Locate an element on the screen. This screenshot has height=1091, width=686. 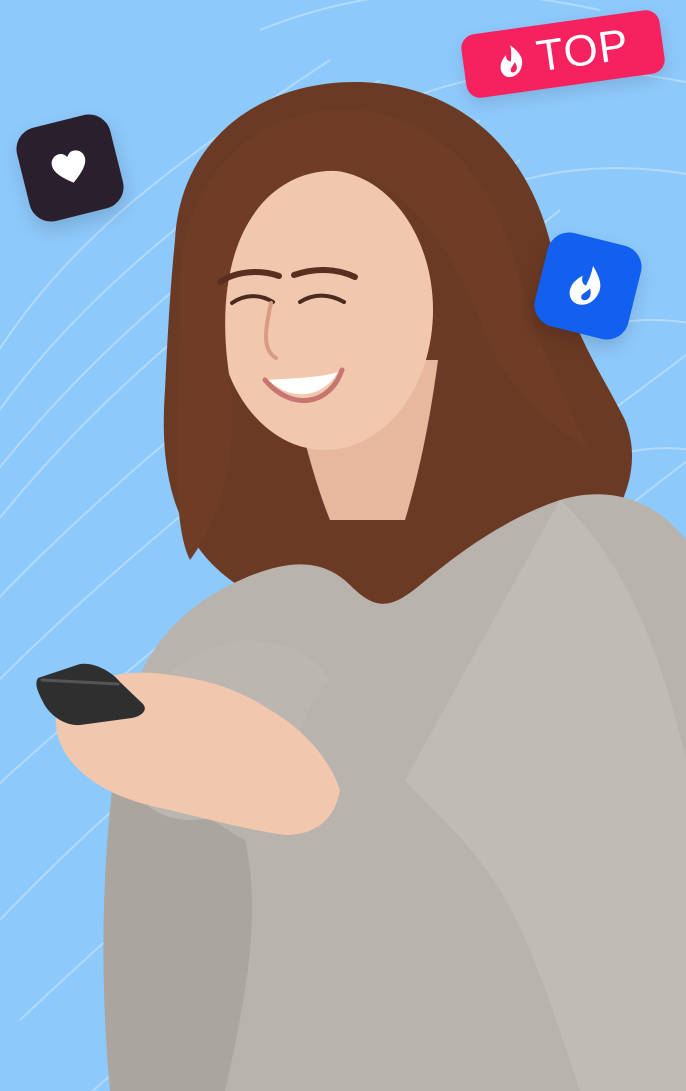
phone is located at coordinates (90, 694).